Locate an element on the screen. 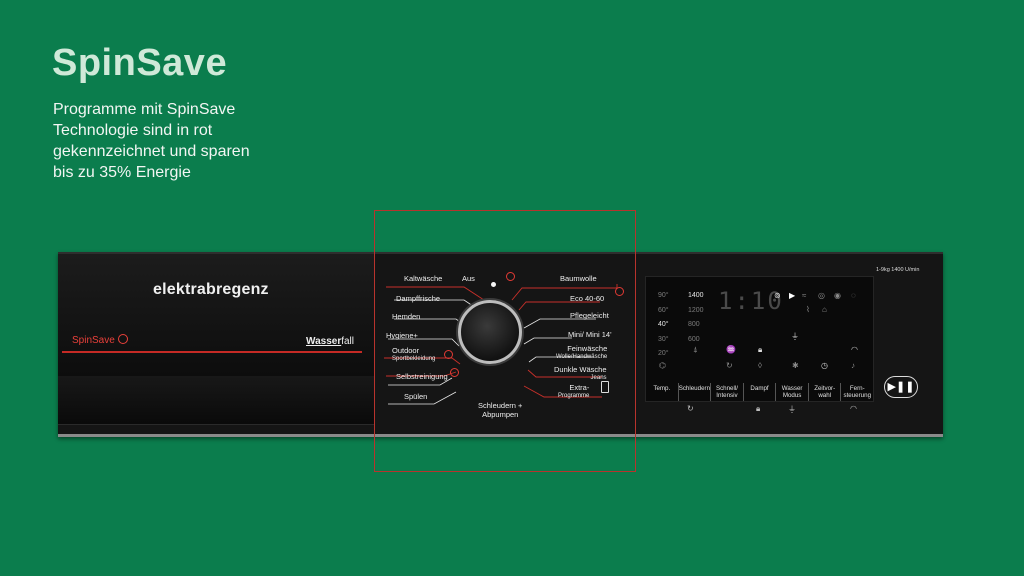  wifi-3s-icon: ◠ is located at coordinates (853, 408).